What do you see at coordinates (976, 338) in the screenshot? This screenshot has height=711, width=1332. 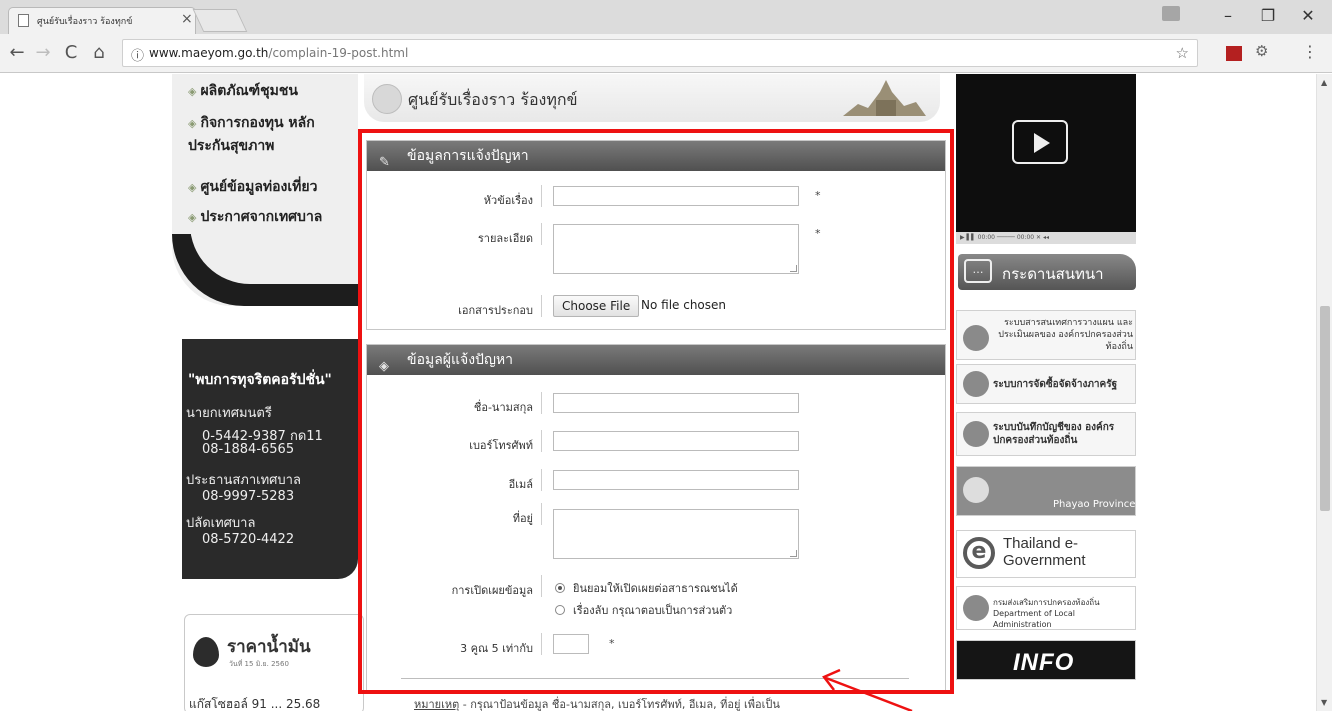 I see `planning-logo-icon` at bounding box center [976, 338].